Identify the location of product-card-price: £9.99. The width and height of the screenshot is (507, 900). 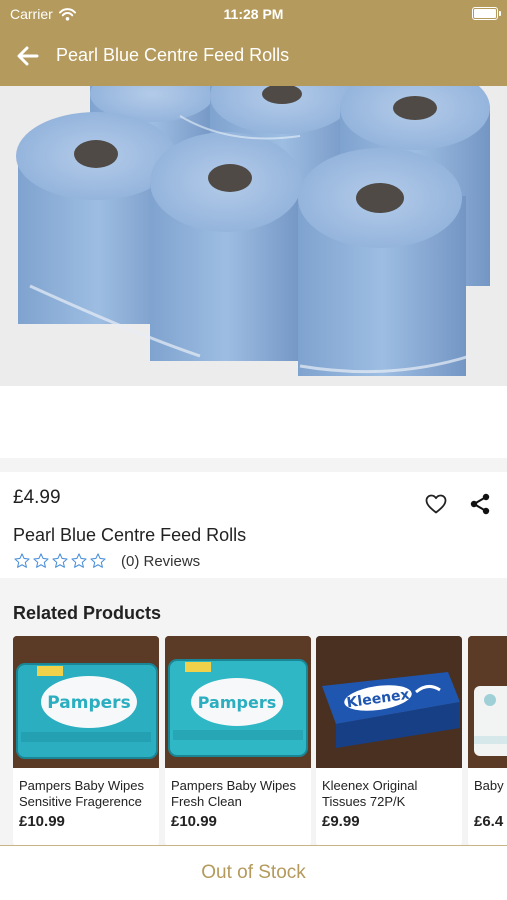
(341, 821).